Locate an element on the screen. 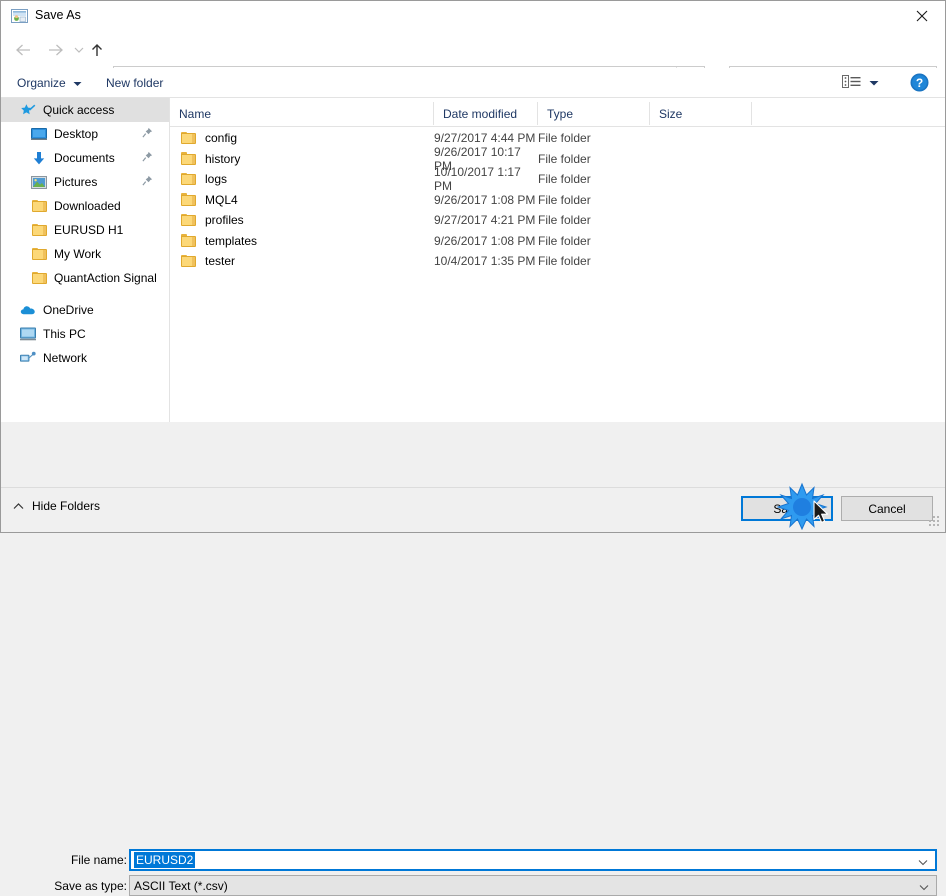 This screenshot has height=896, width=946. new-folder-button: New folder is located at coordinates (134, 82).